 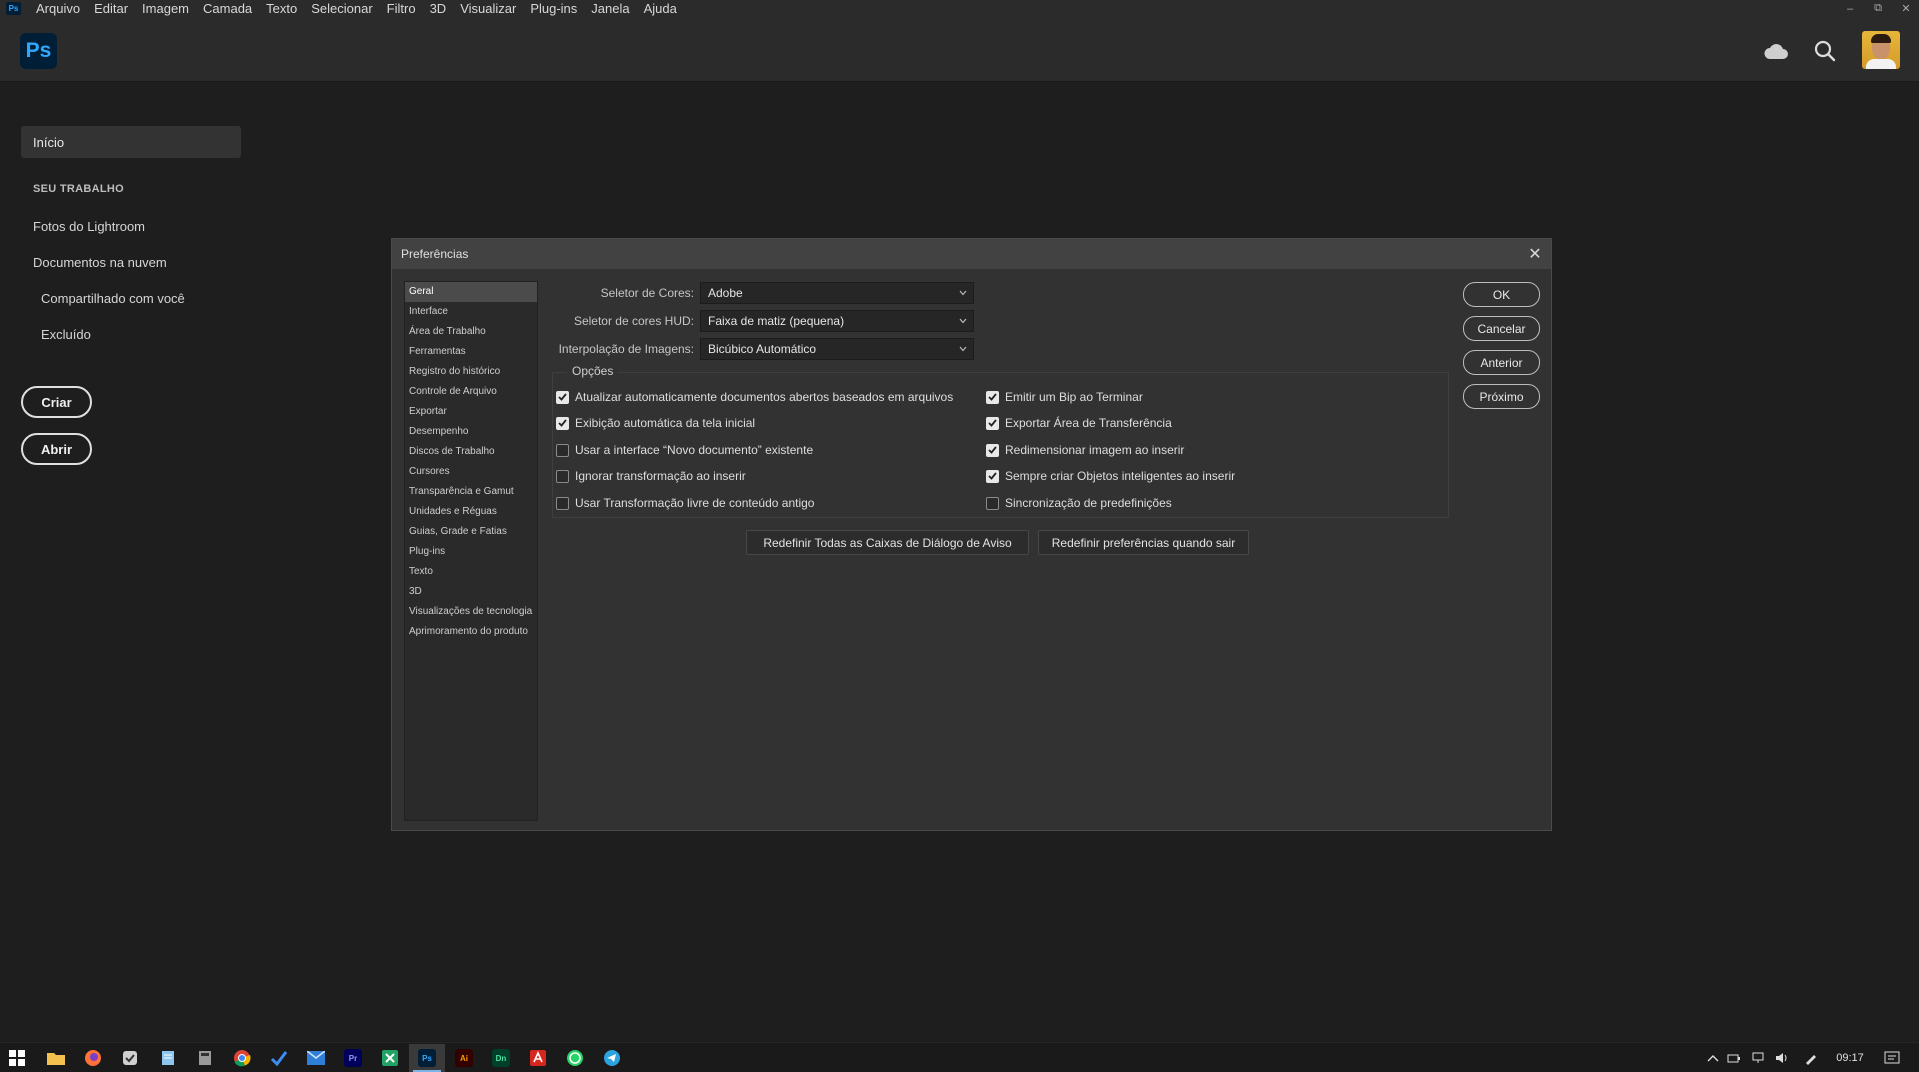 What do you see at coordinates (471, 512) in the screenshot?
I see `category-item: Unidades e Réguas` at bounding box center [471, 512].